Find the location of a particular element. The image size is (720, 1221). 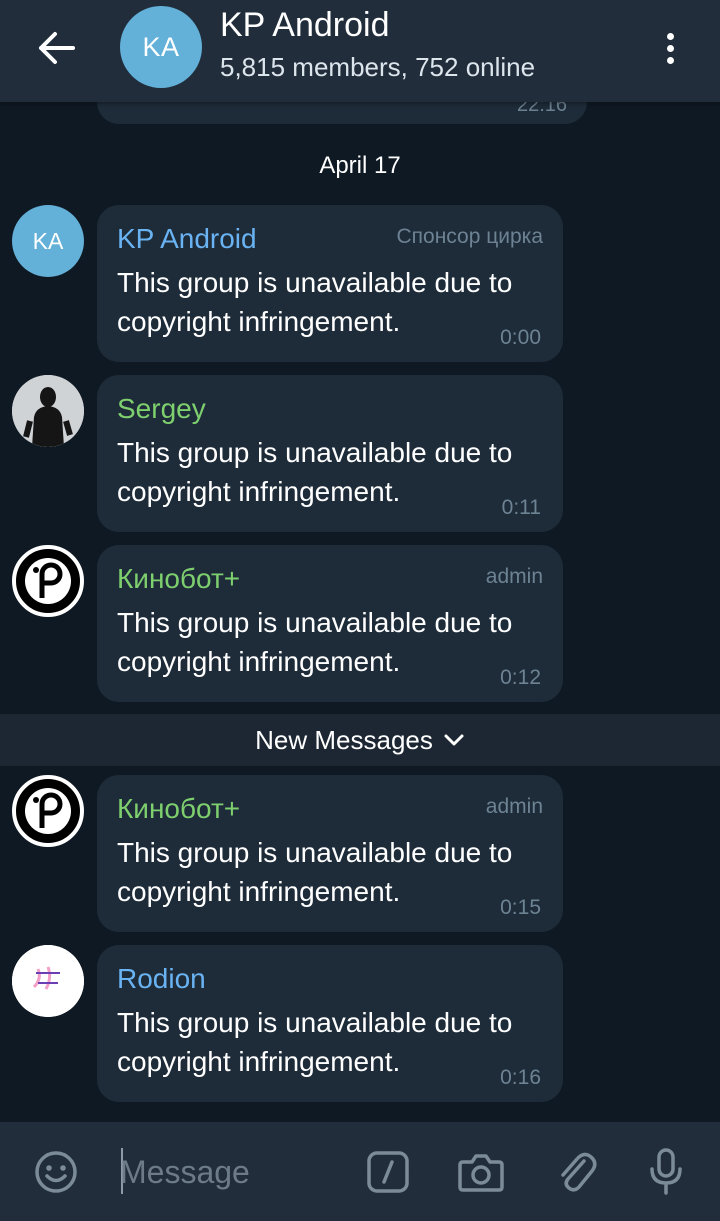

message-time: 0:16 is located at coordinates (520, 1077).